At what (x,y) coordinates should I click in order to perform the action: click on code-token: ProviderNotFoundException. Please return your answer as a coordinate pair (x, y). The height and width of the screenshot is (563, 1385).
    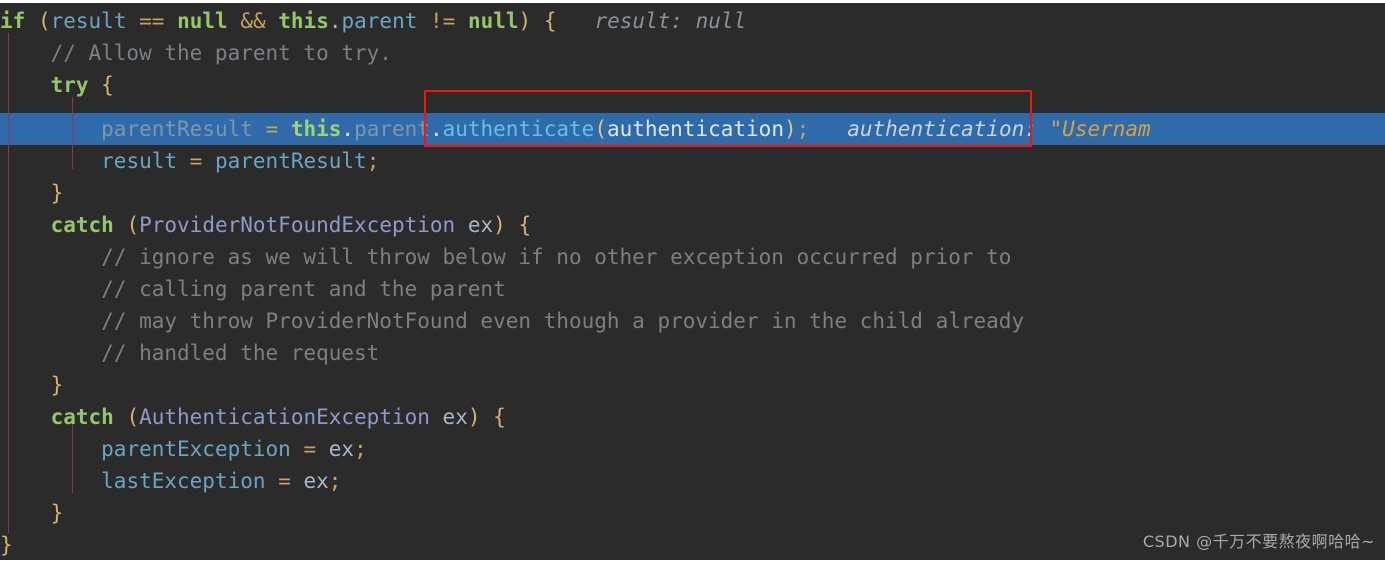
    Looking at the image, I should click on (297, 225).